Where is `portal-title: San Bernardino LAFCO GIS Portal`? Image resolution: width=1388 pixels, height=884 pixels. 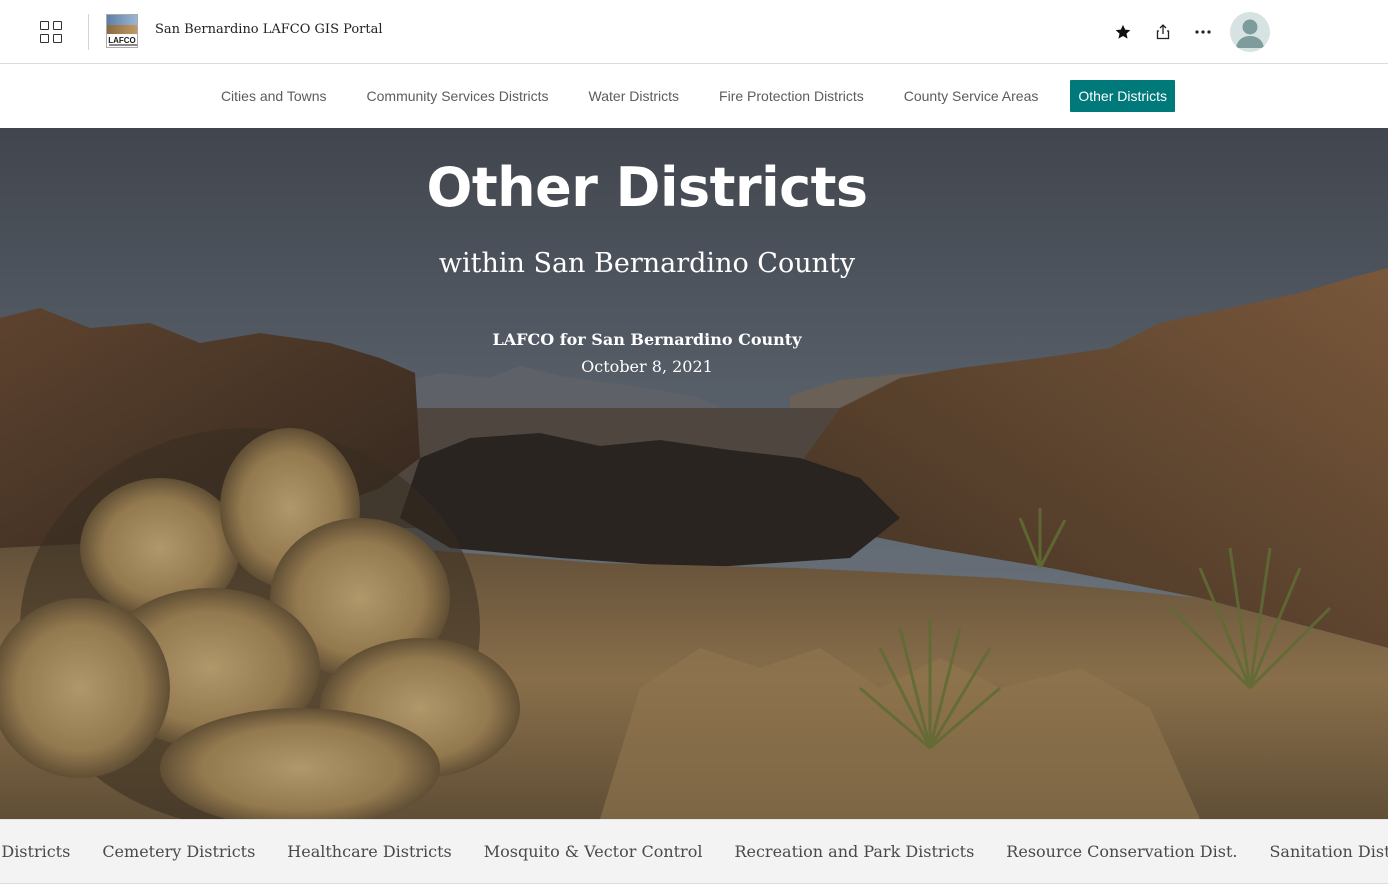
portal-title: San Bernardino LAFCO GIS Portal is located at coordinates (269, 29).